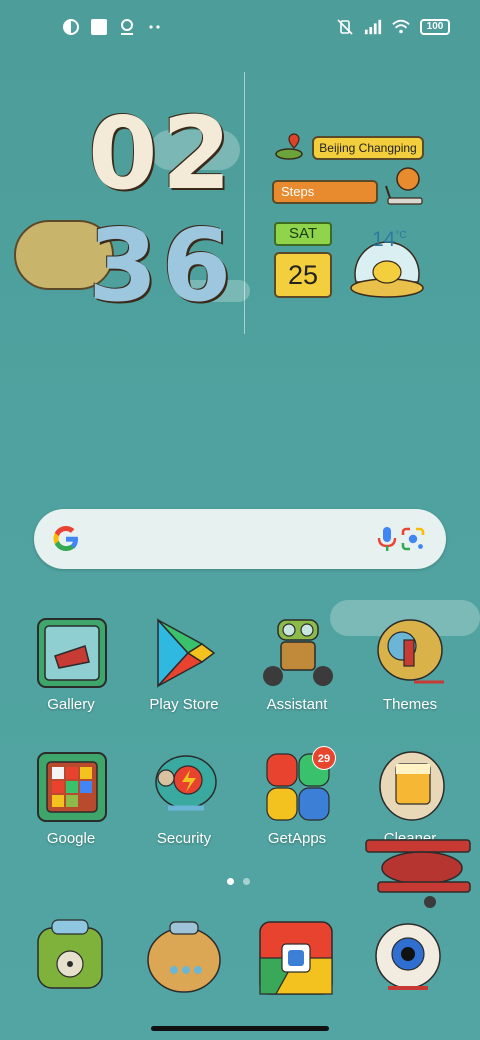  What do you see at coordinates (185, 787) in the screenshot?
I see `security-icon` at bounding box center [185, 787].